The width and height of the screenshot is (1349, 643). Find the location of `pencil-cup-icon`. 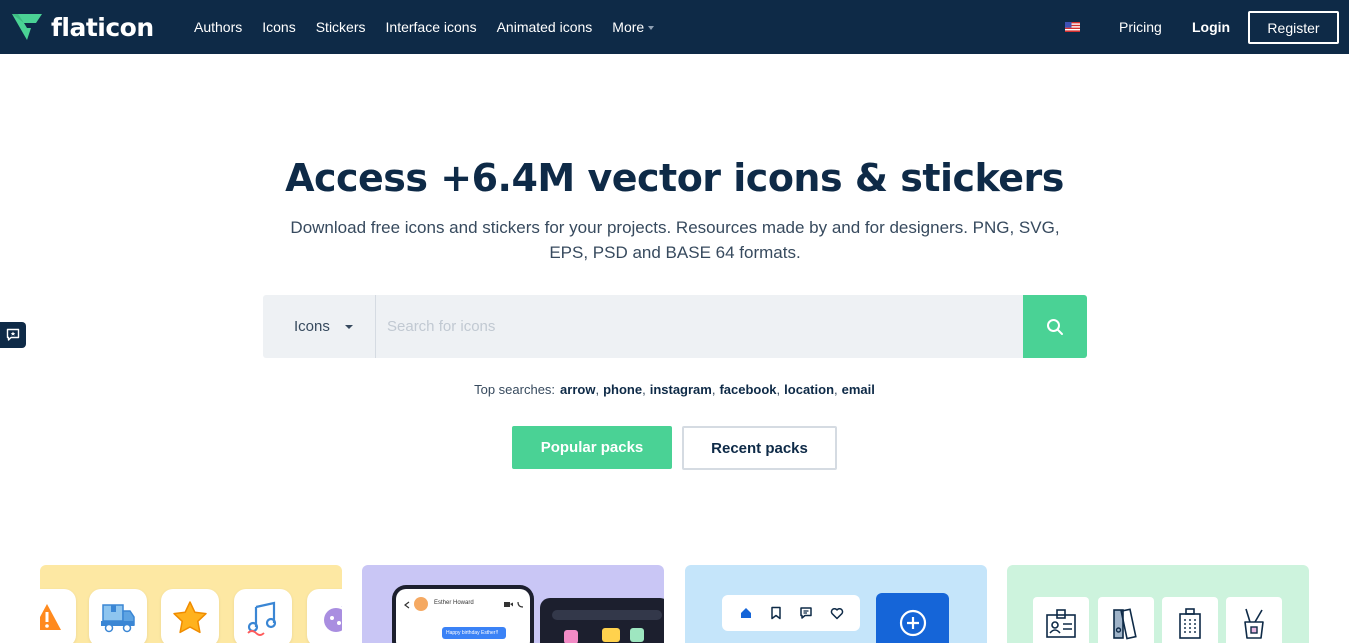

pencil-cup-icon is located at coordinates (1254, 623).